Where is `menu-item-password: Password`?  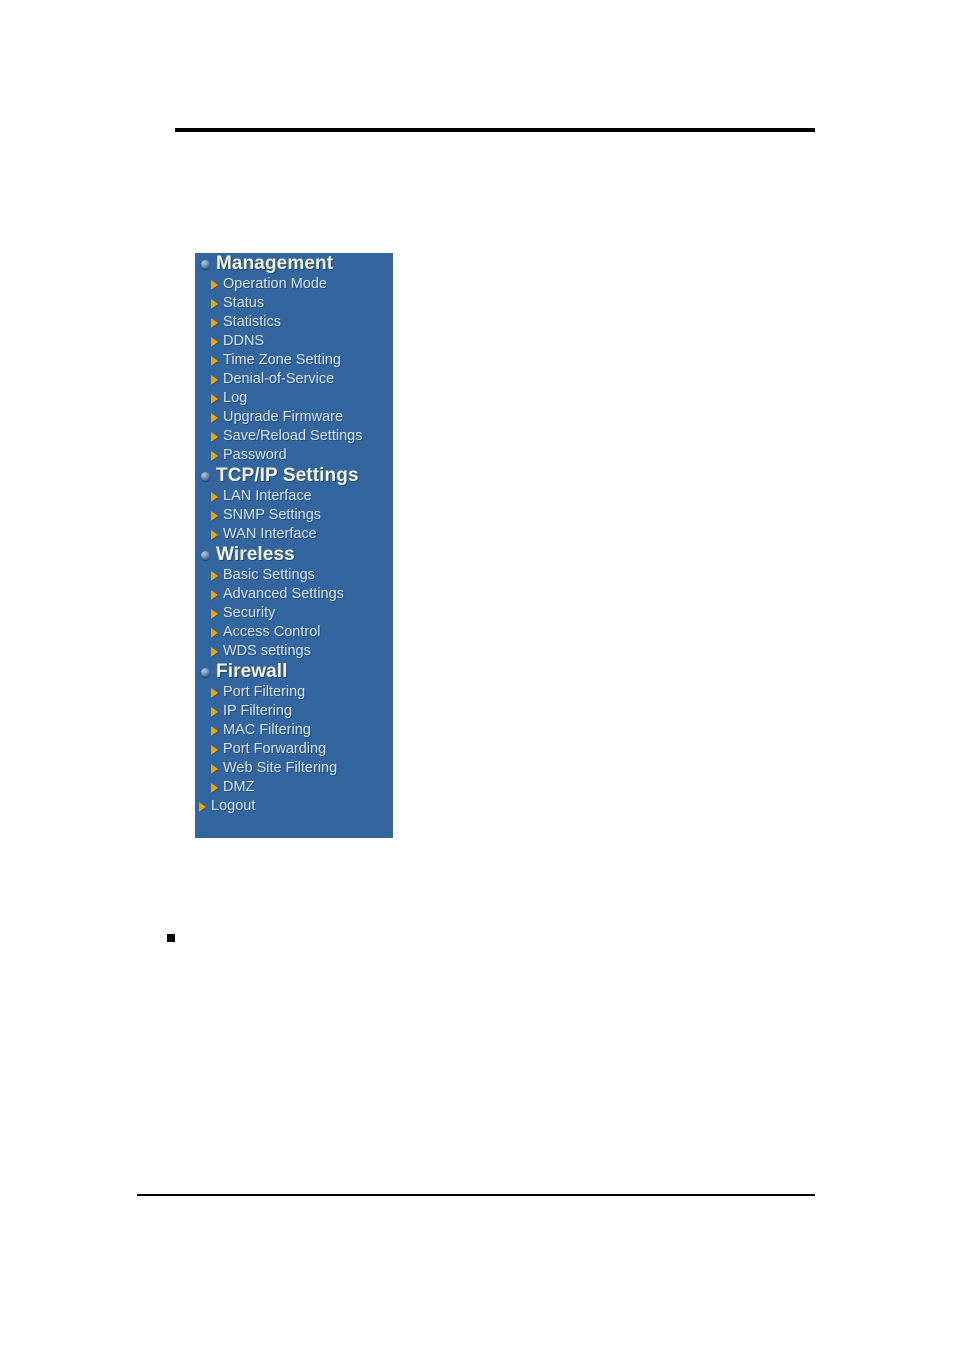
menu-item-password: Password is located at coordinates (294, 455).